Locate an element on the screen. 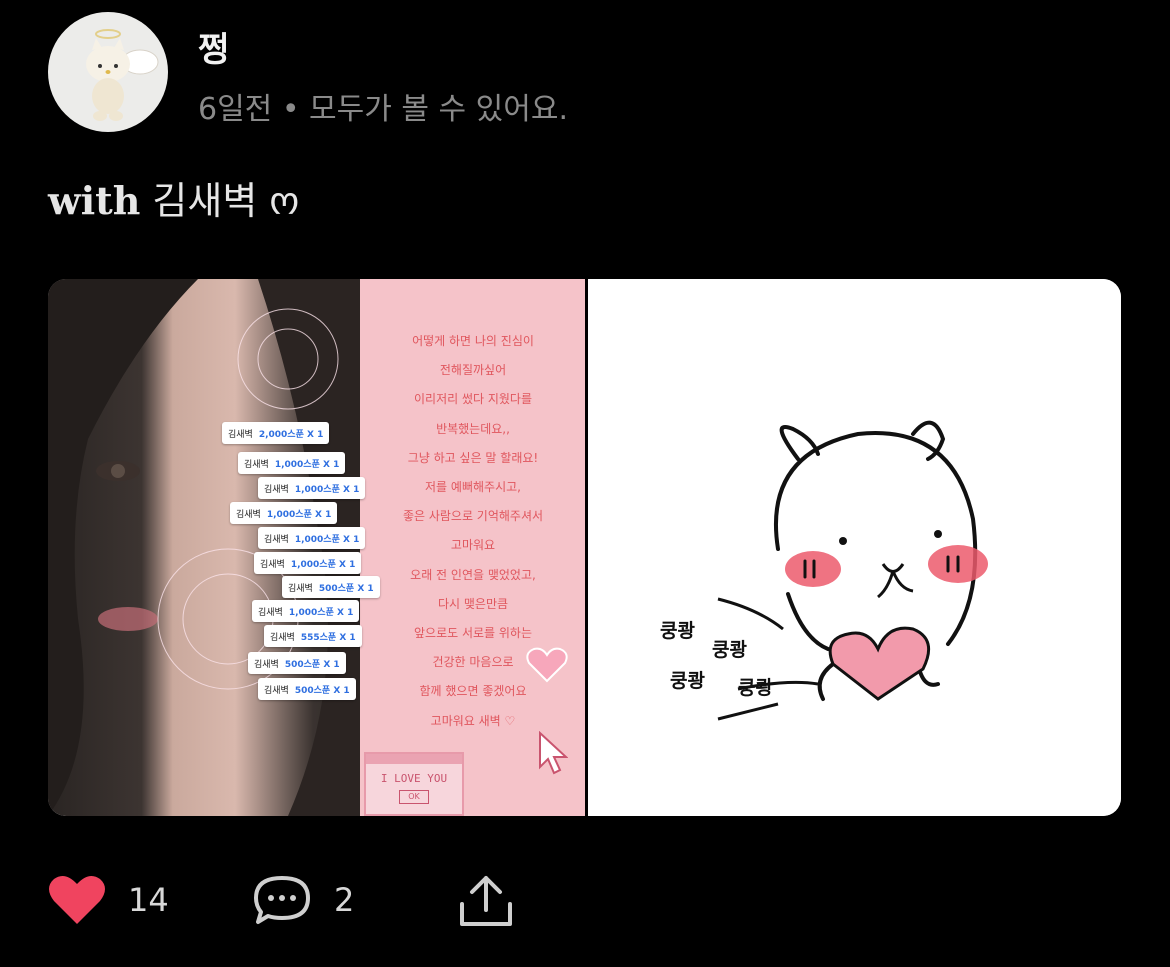 This screenshot has height=967, width=1170. donation-chip: 김새벽 555스푼 X 1 is located at coordinates (313, 636).